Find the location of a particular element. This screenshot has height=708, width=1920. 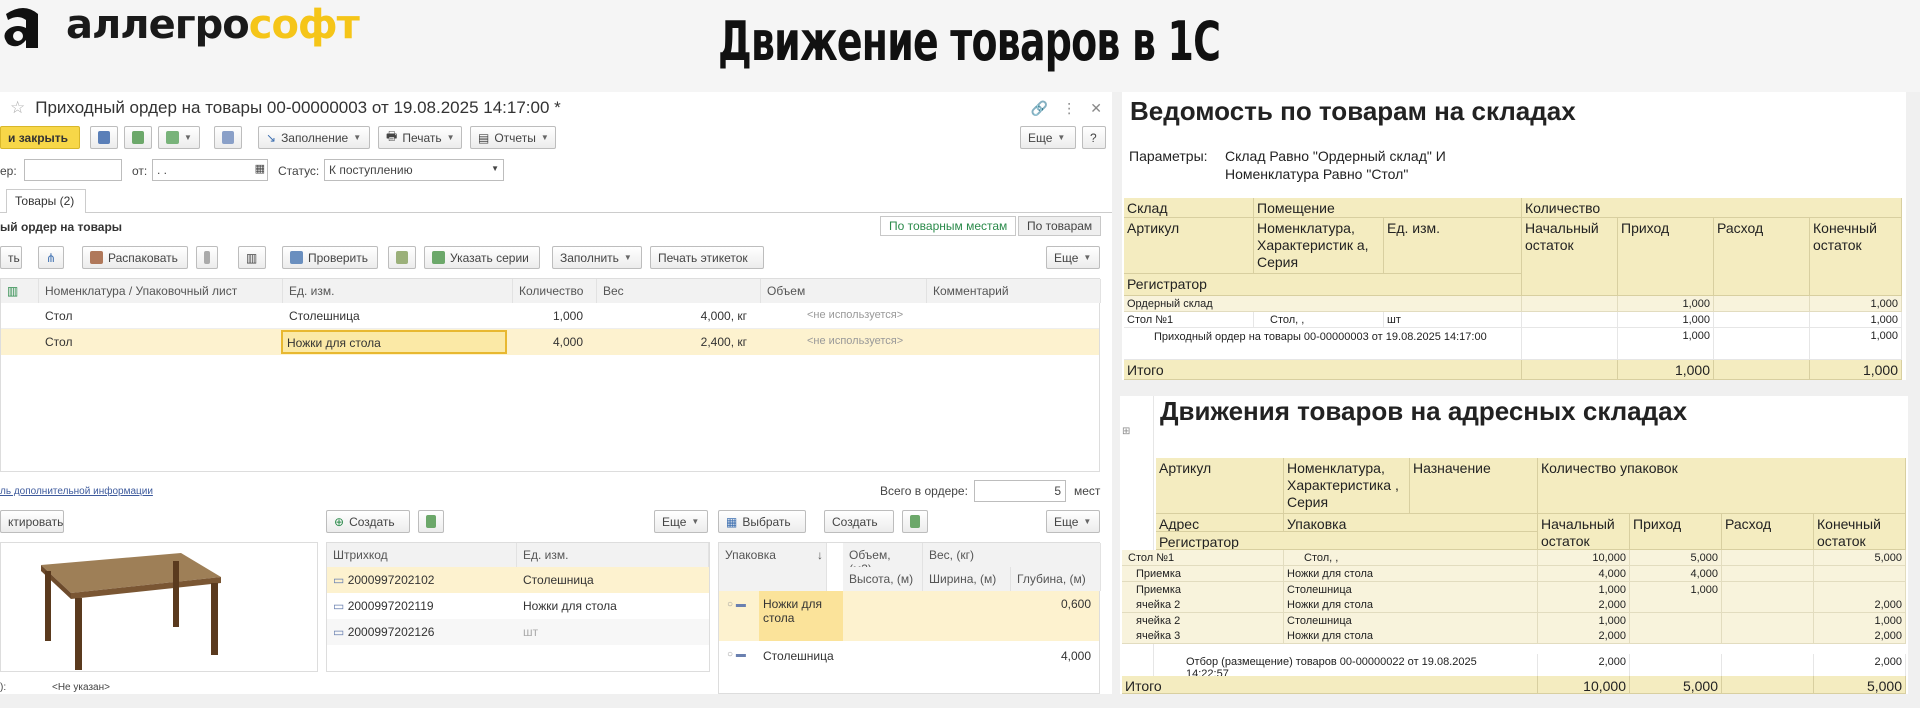

edit-button: ктировать is located at coordinates (32, 521).